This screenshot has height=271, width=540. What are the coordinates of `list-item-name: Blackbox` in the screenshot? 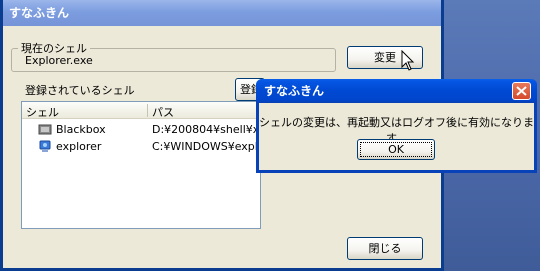 It's located at (81, 129).